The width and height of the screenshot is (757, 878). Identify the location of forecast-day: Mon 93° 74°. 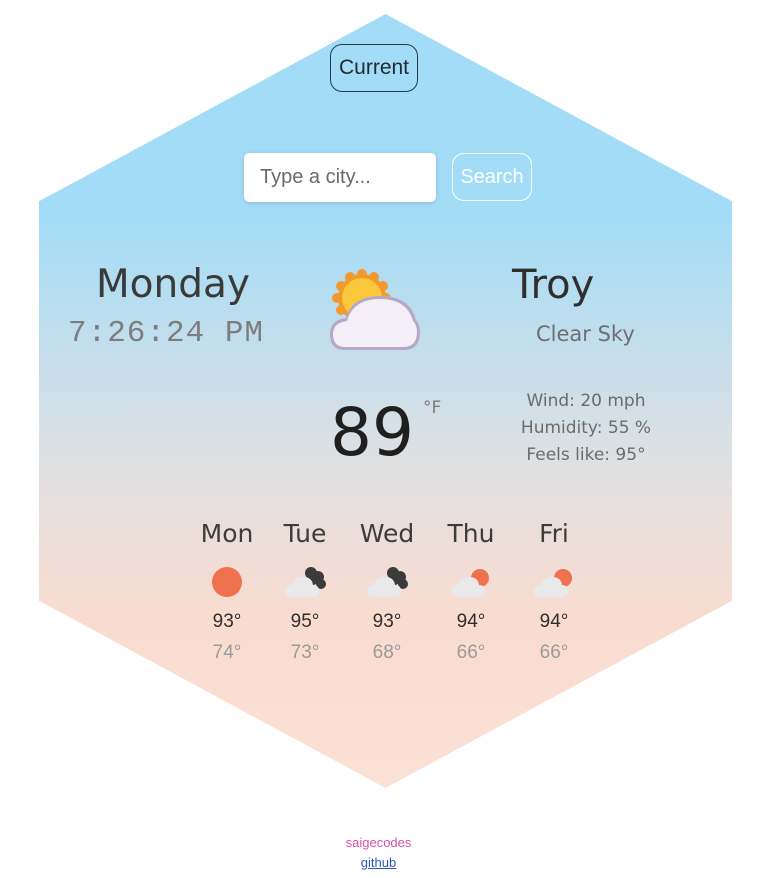
(227, 591).